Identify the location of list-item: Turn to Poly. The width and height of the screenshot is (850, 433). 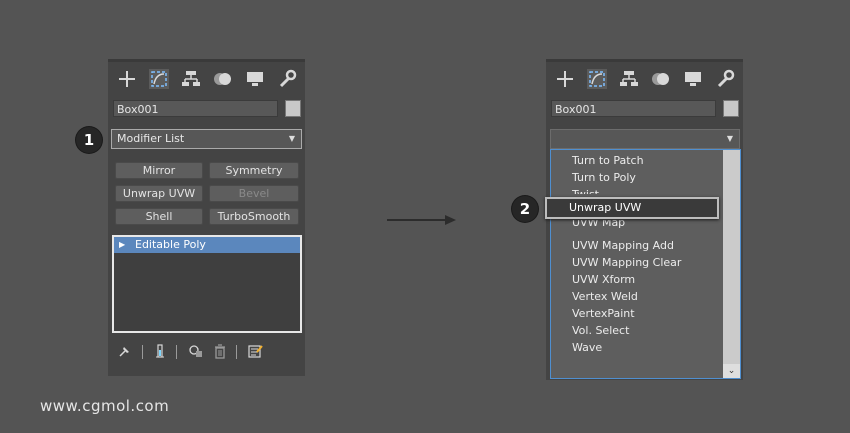
(604, 177).